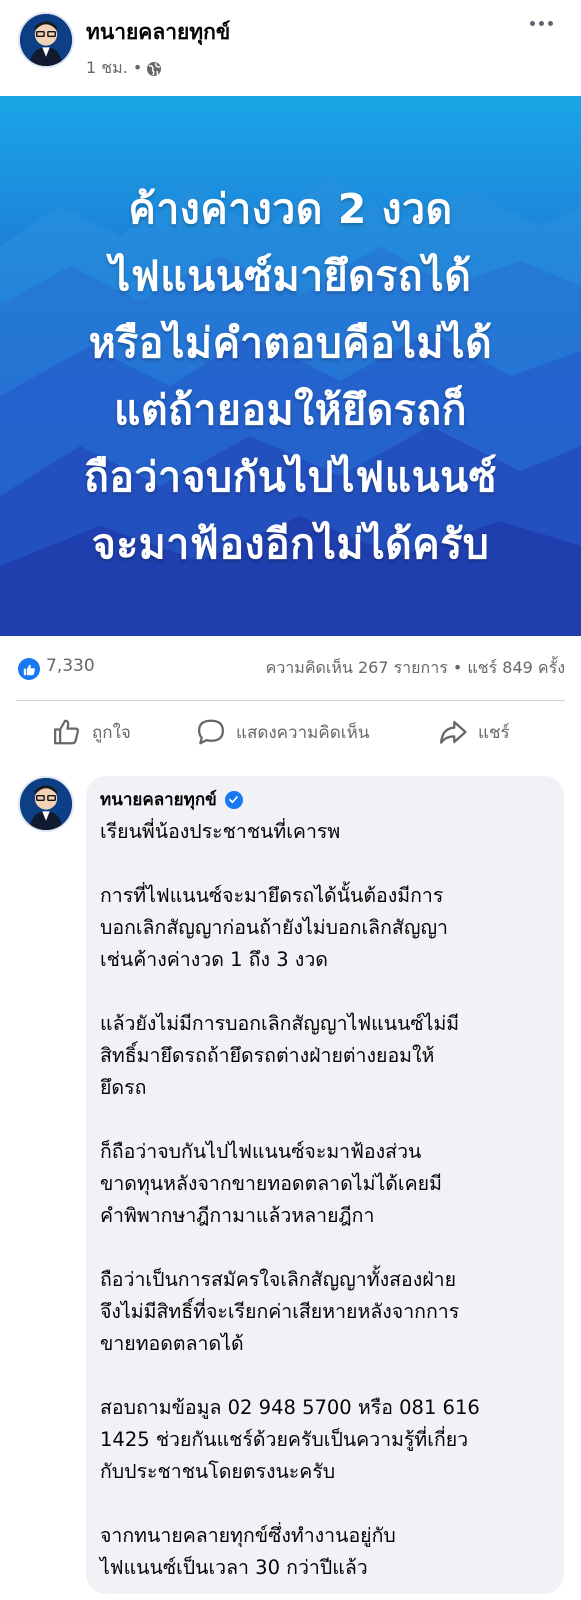 The image size is (581, 1600). What do you see at coordinates (453, 732) in the screenshot?
I see `share-arrow-icon` at bounding box center [453, 732].